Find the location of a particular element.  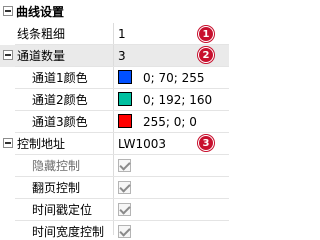

property-control-address: 控制地址 LW1003 is located at coordinates (114, 144).